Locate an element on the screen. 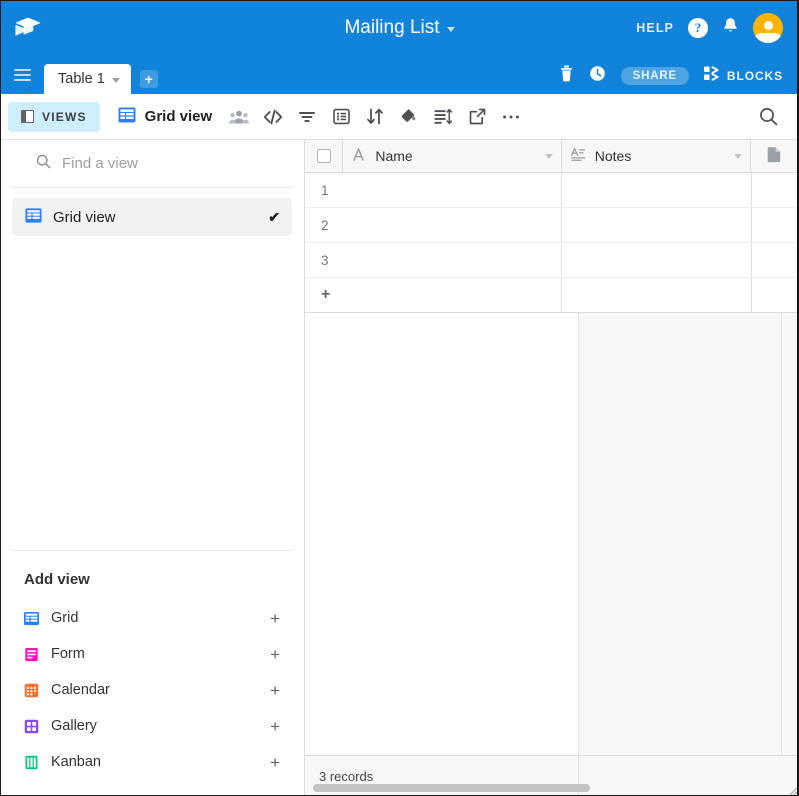 The width and height of the screenshot is (799, 796). views-toggle-button: VIEWS is located at coordinates (54, 116).